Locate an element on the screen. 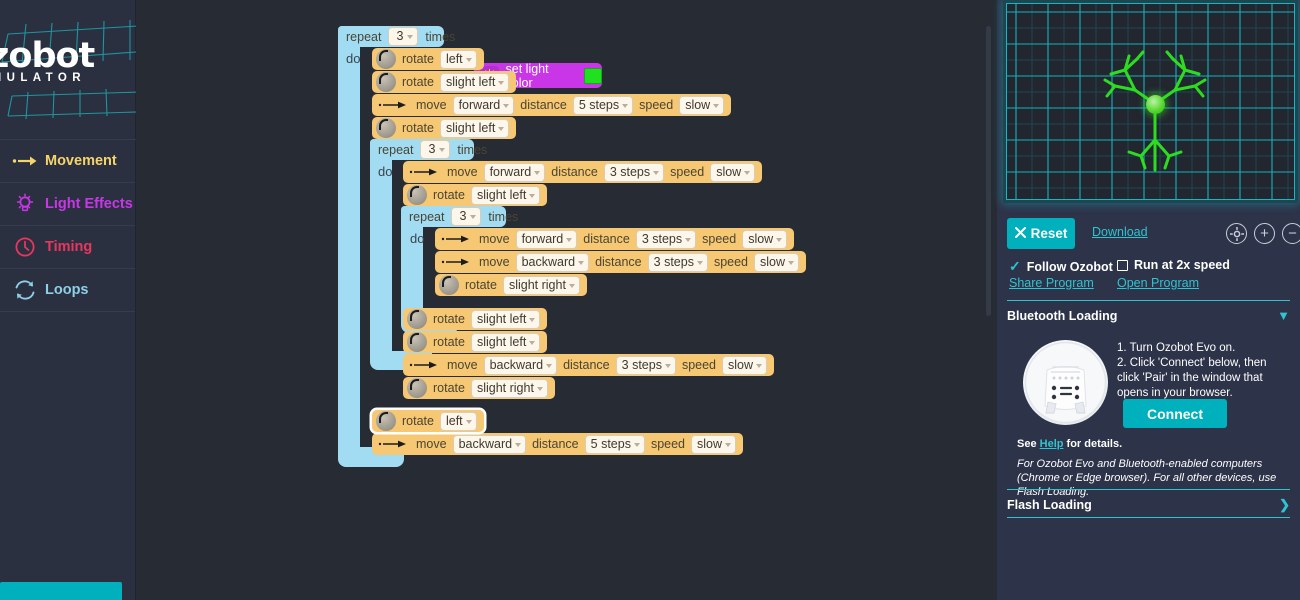 The width and height of the screenshot is (1300, 600). run-2x-speed-checkbox: Run at 2x speed is located at coordinates (1173, 265).